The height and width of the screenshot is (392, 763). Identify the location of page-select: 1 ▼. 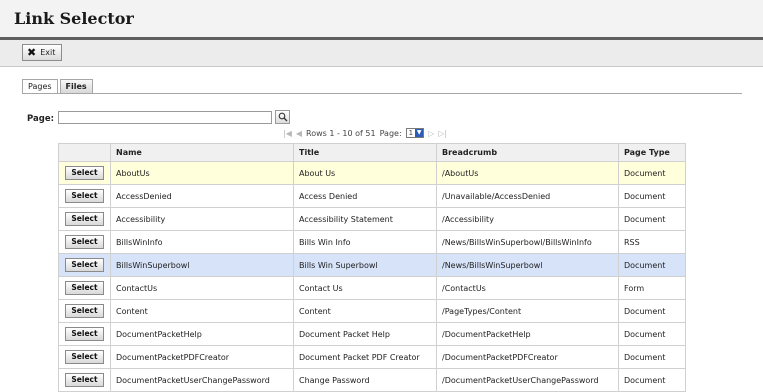
(415, 133).